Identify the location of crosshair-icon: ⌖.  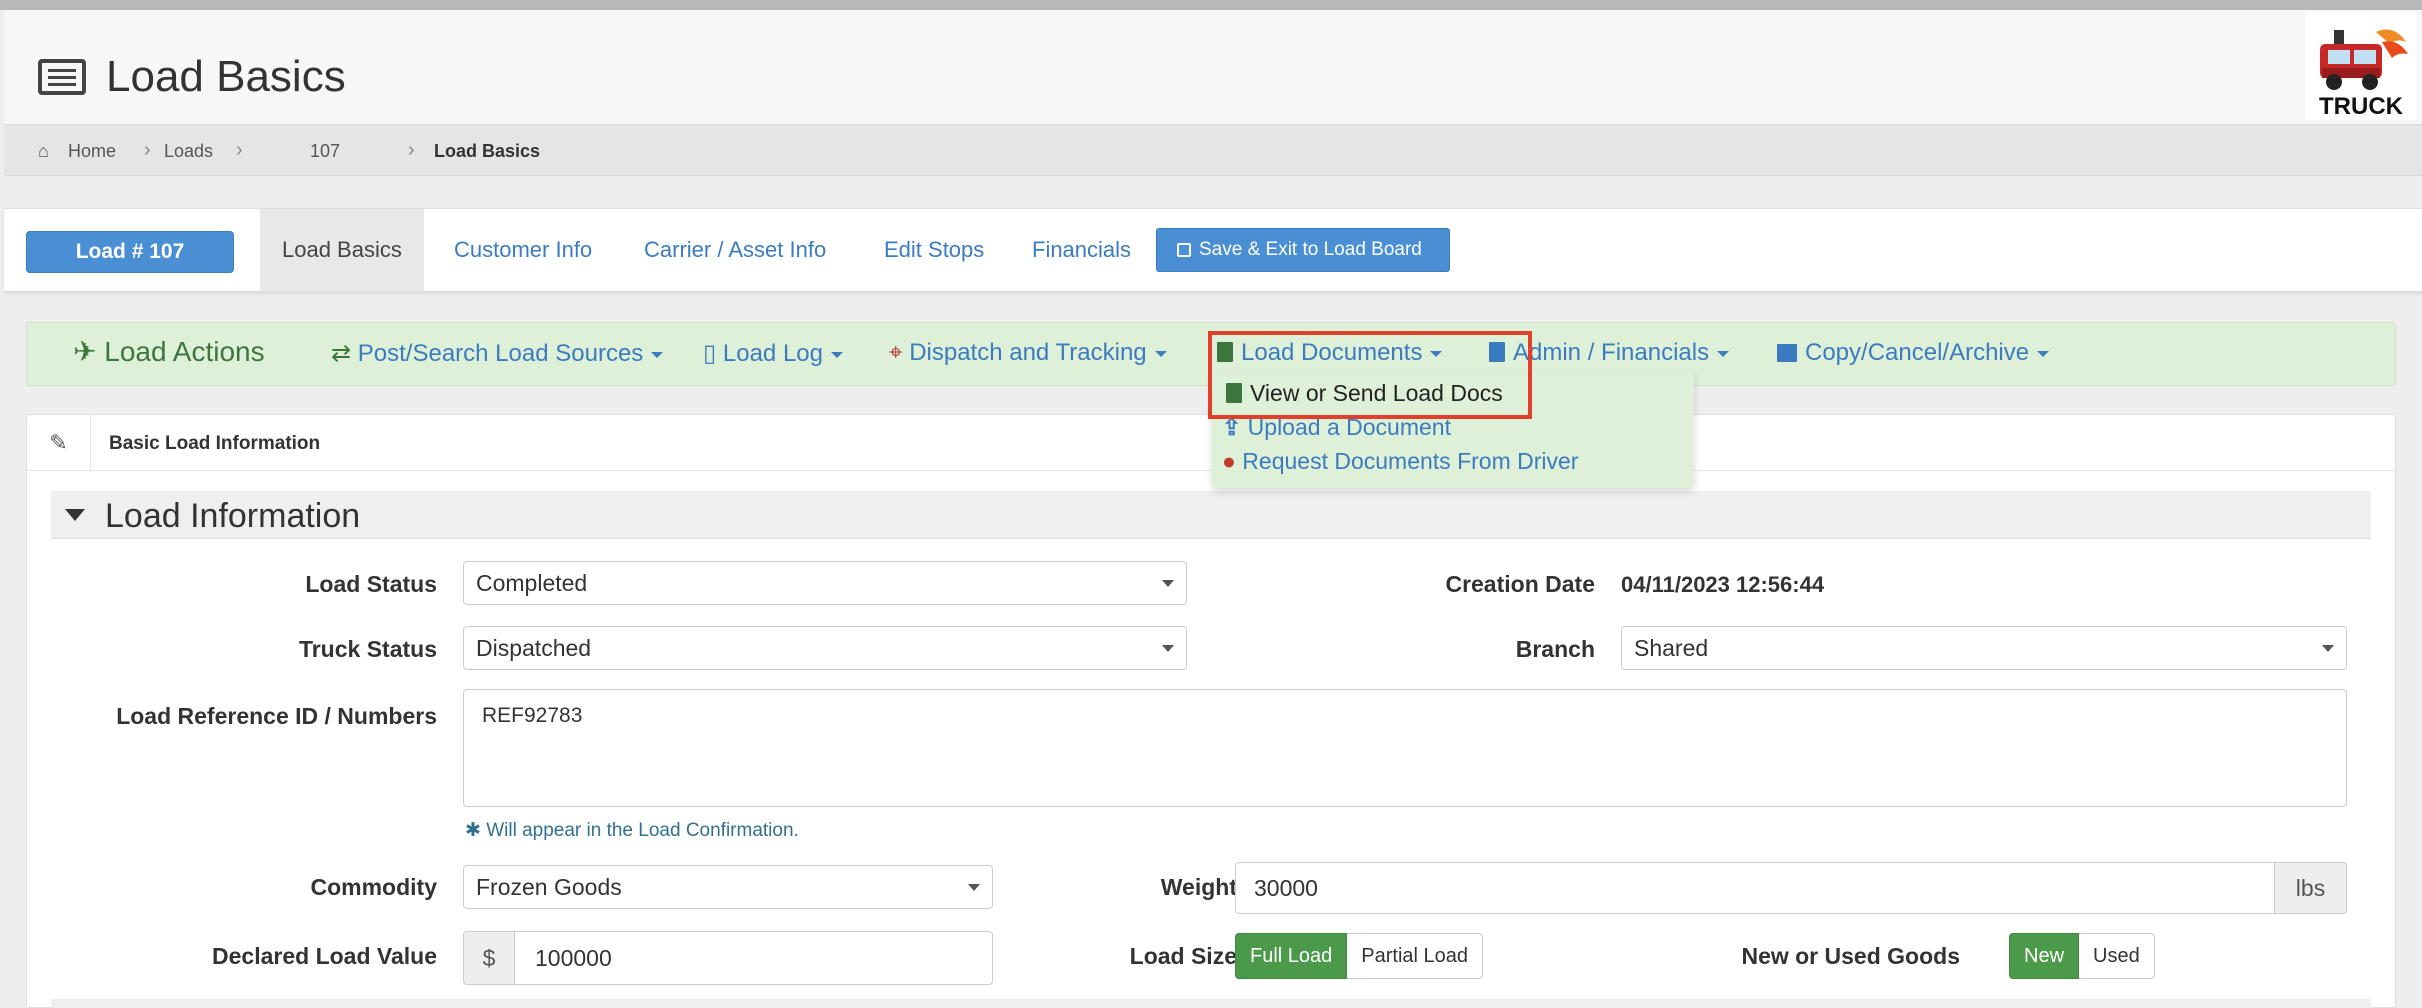
(896, 352).